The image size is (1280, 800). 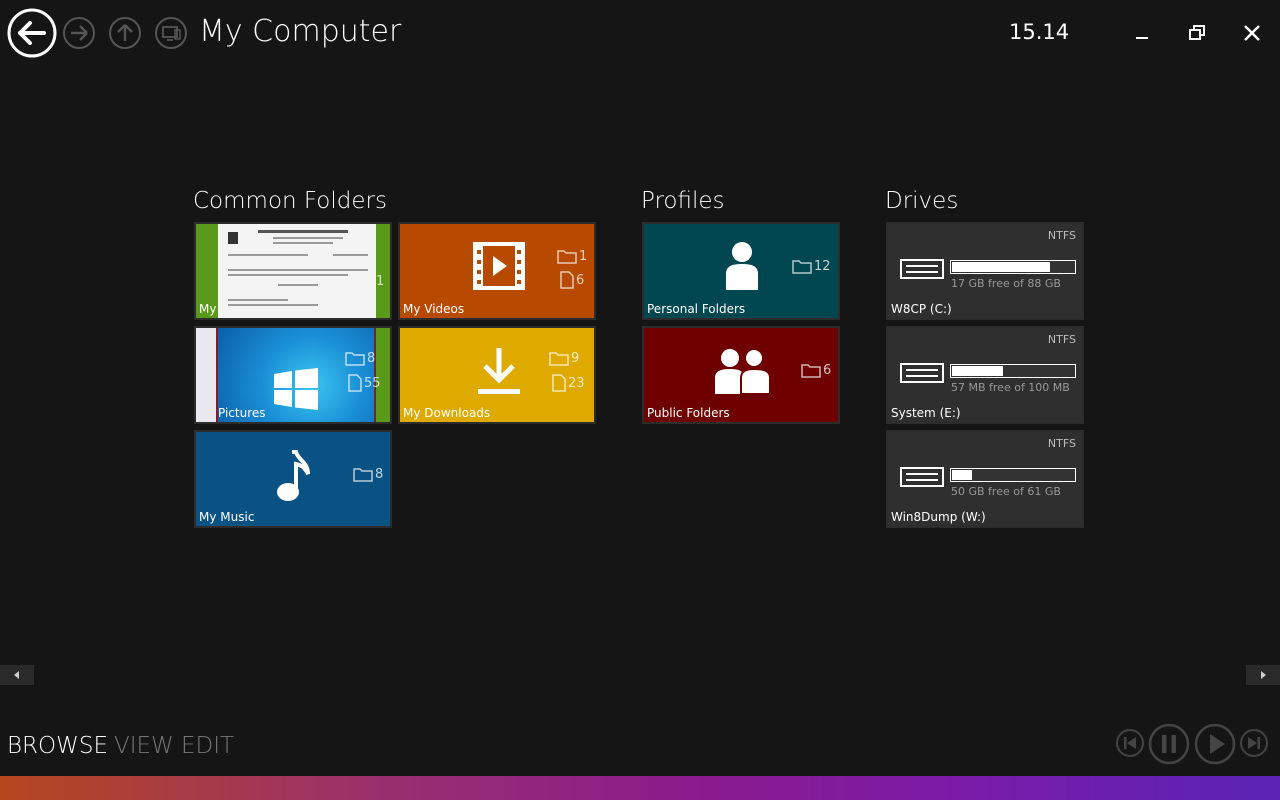 I want to click on folder-count-value: 6, so click(x=827, y=370).